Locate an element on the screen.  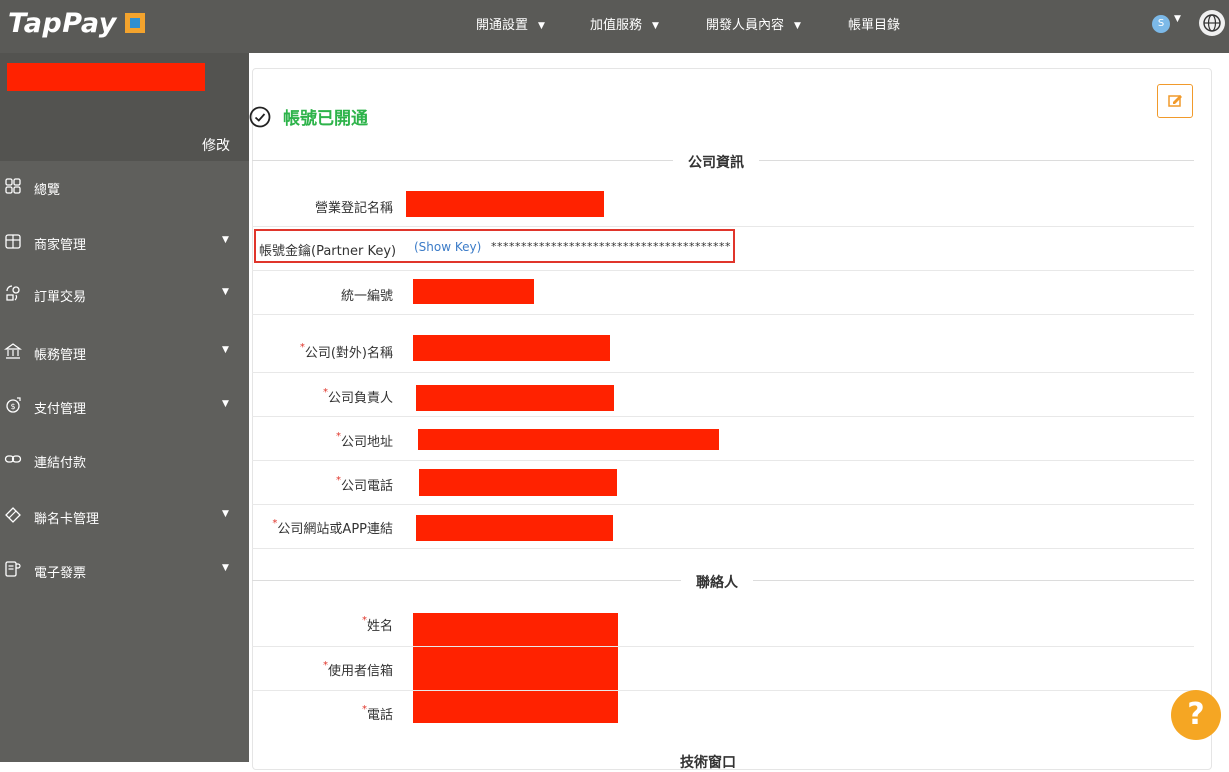
edit-button is located at coordinates (1175, 101).